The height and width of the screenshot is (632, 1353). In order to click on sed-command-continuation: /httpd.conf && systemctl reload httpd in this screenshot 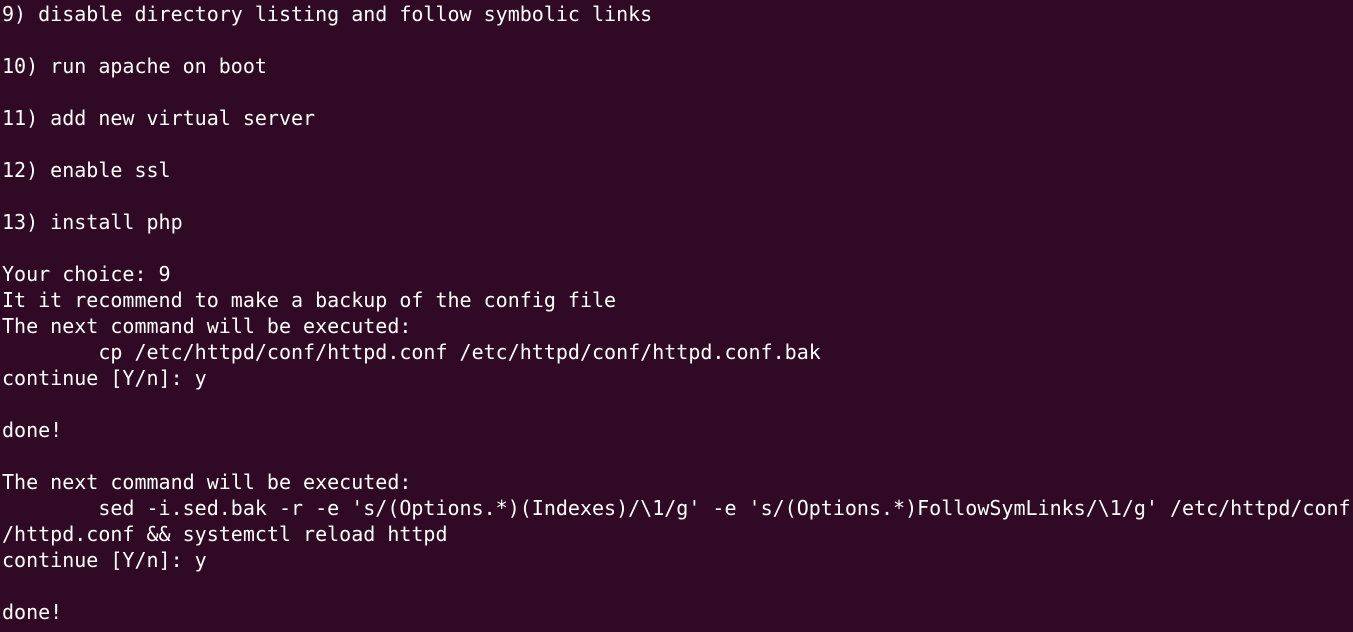, I will do `click(225, 534)`.